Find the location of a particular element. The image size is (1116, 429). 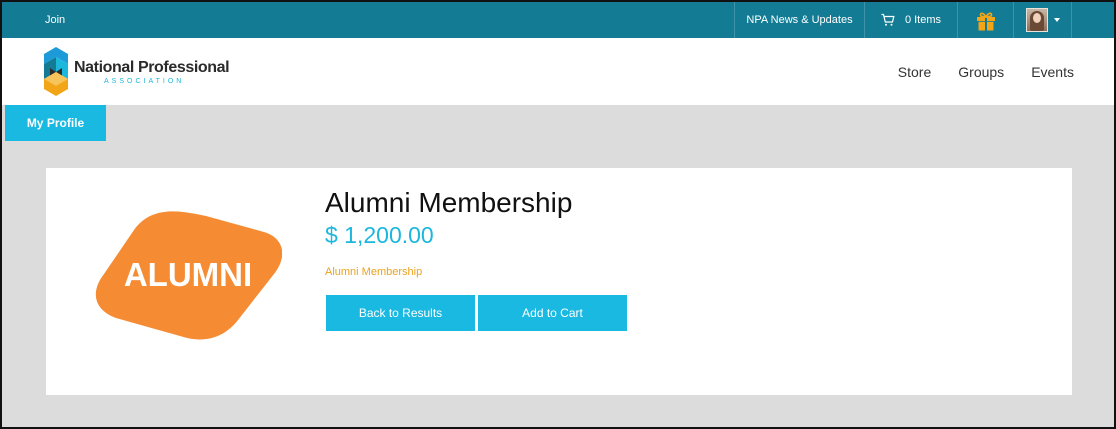

news-updates-link: NPA News & Updates is located at coordinates (799, 20).